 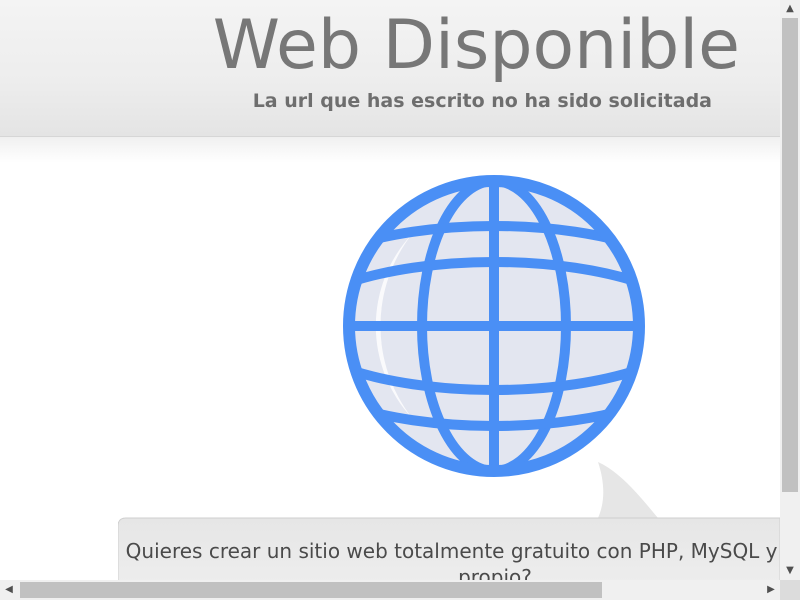 I want to click on vertical-scroll-thumb, so click(x=790, y=255).